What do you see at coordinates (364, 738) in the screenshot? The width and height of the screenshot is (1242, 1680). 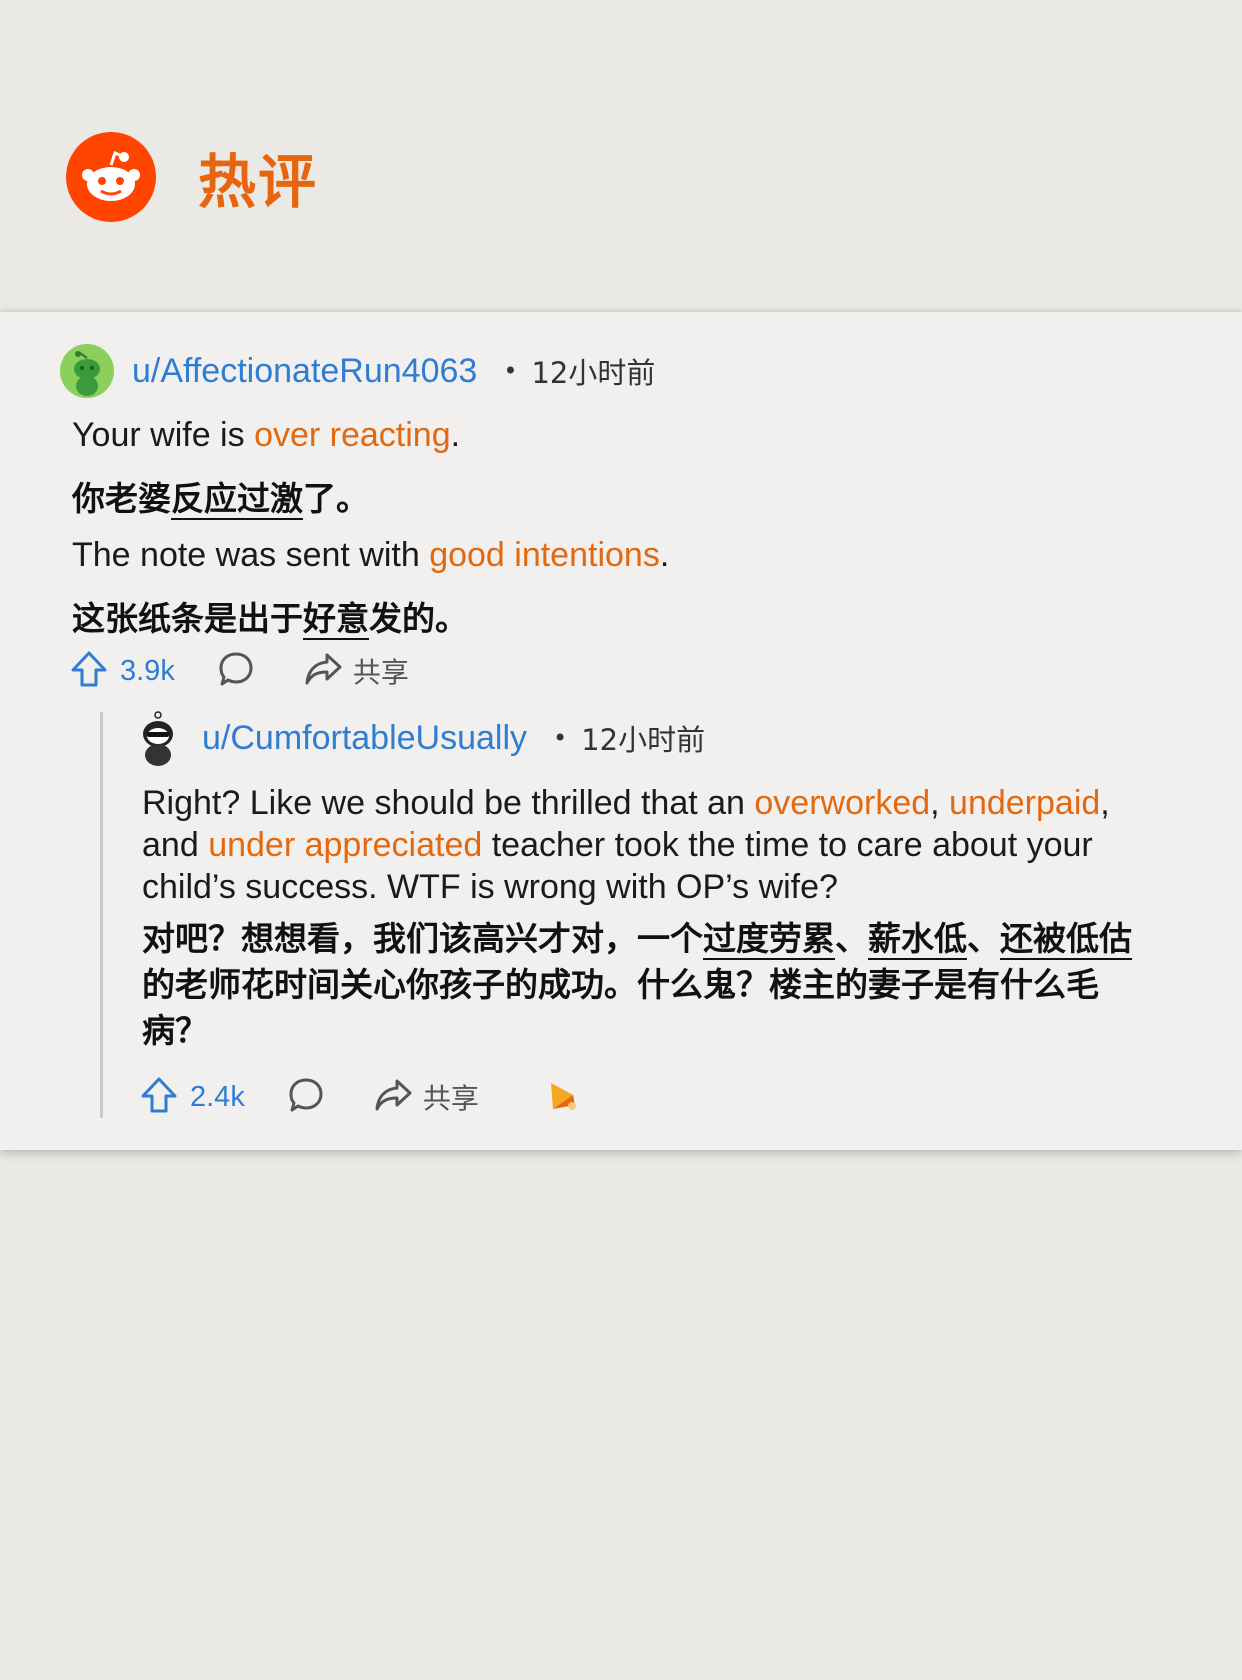 I see `username: u/CumfortableUsually` at bounding box center [364, 738].